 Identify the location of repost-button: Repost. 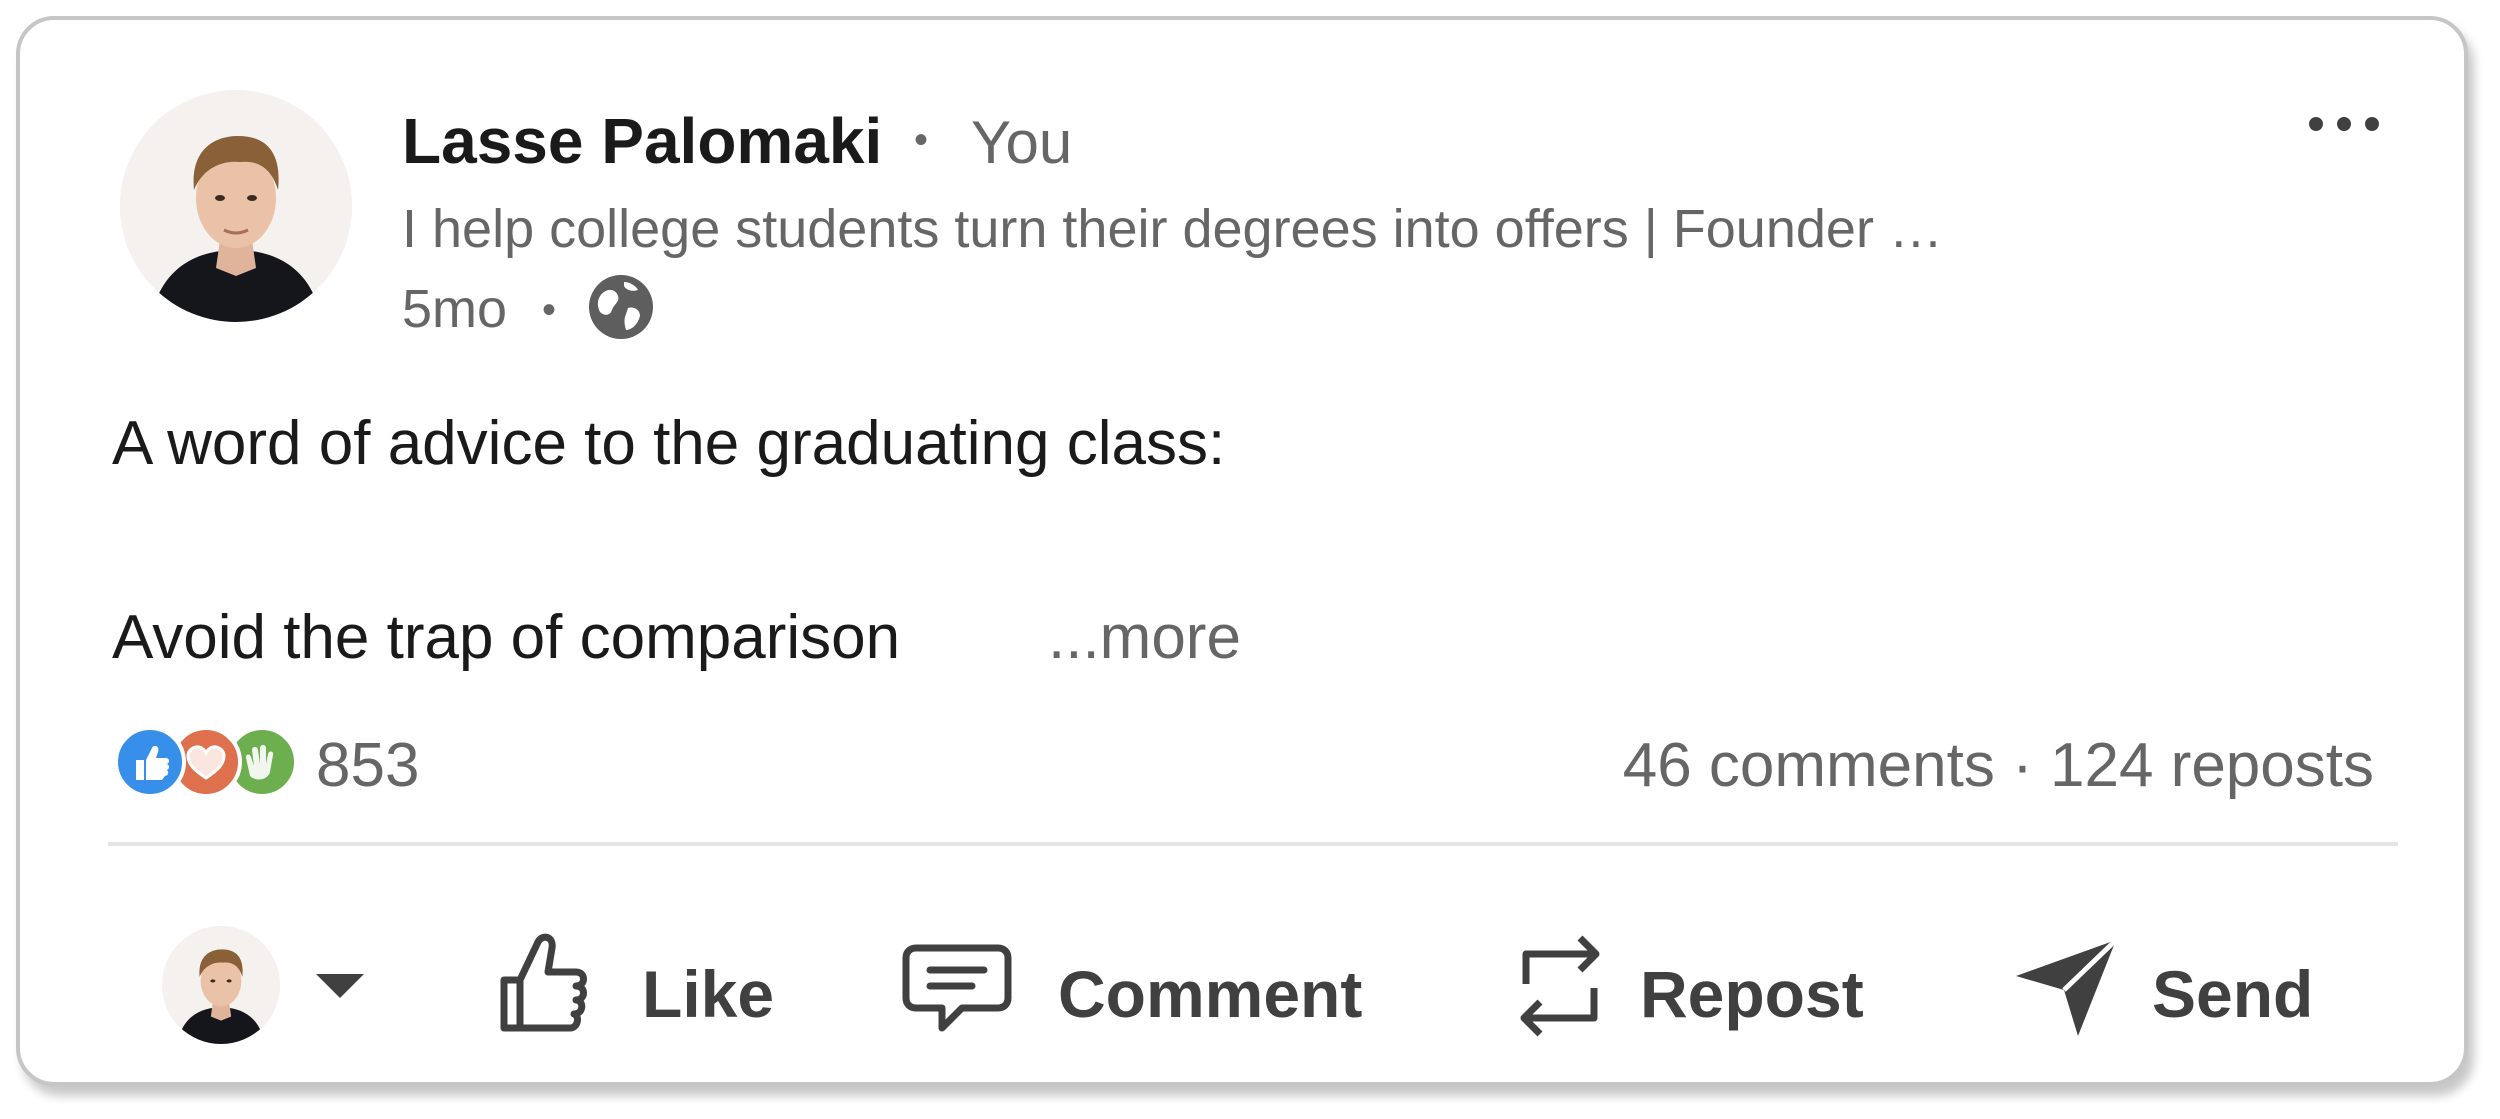
(1710, 985).